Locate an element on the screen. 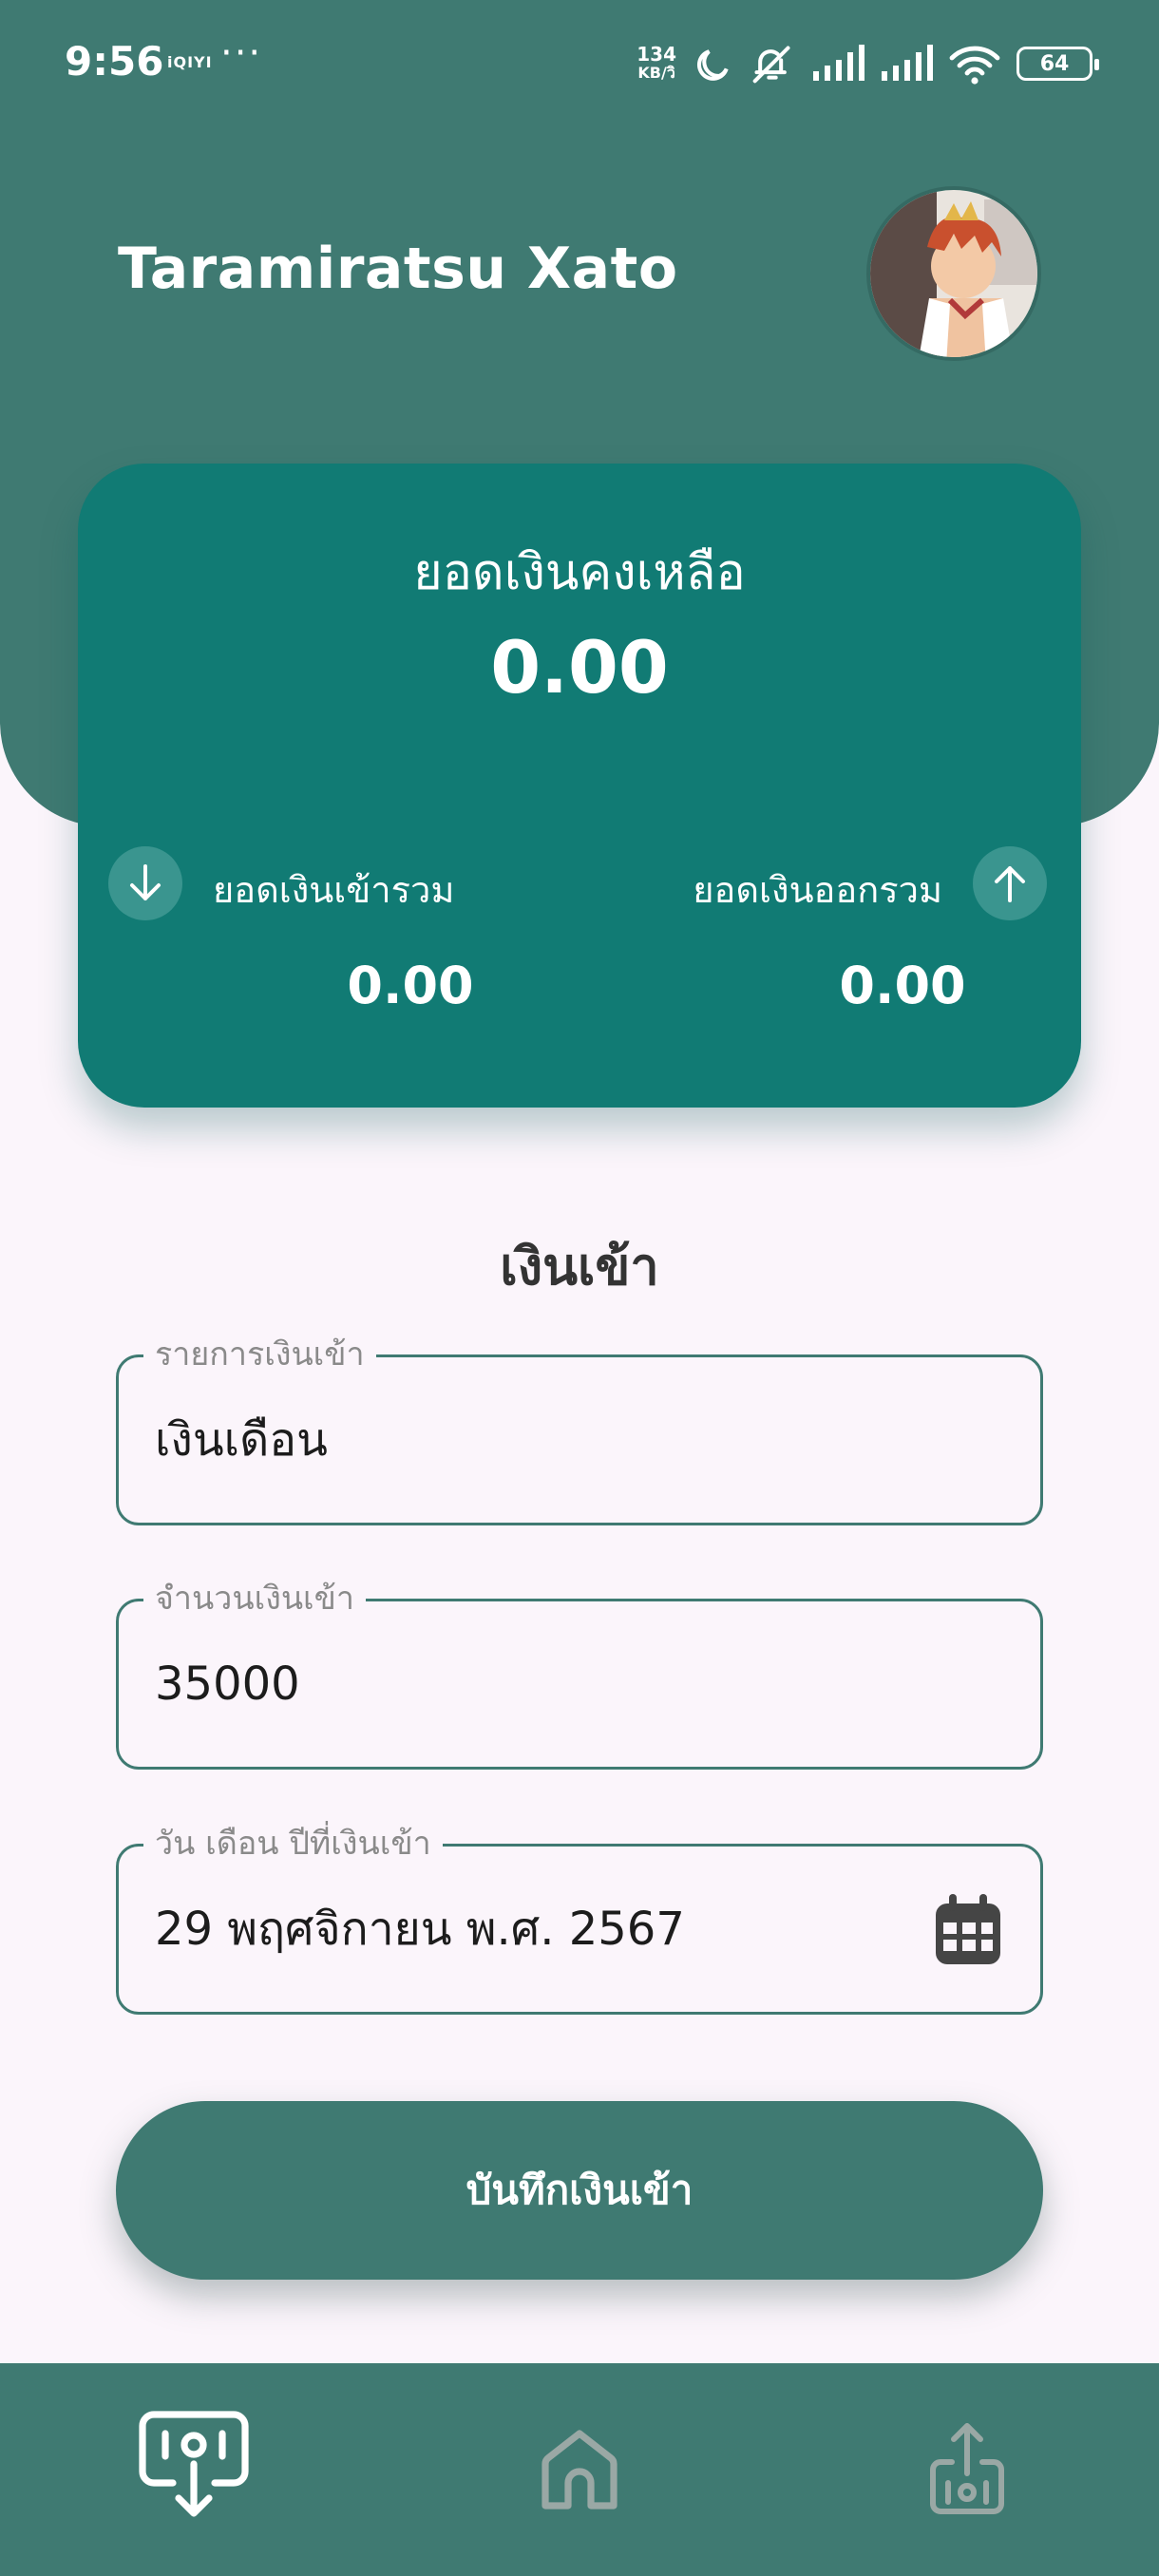 This screenshot has width=1159, height=2576. avatar is located at coordinates (953, 273).